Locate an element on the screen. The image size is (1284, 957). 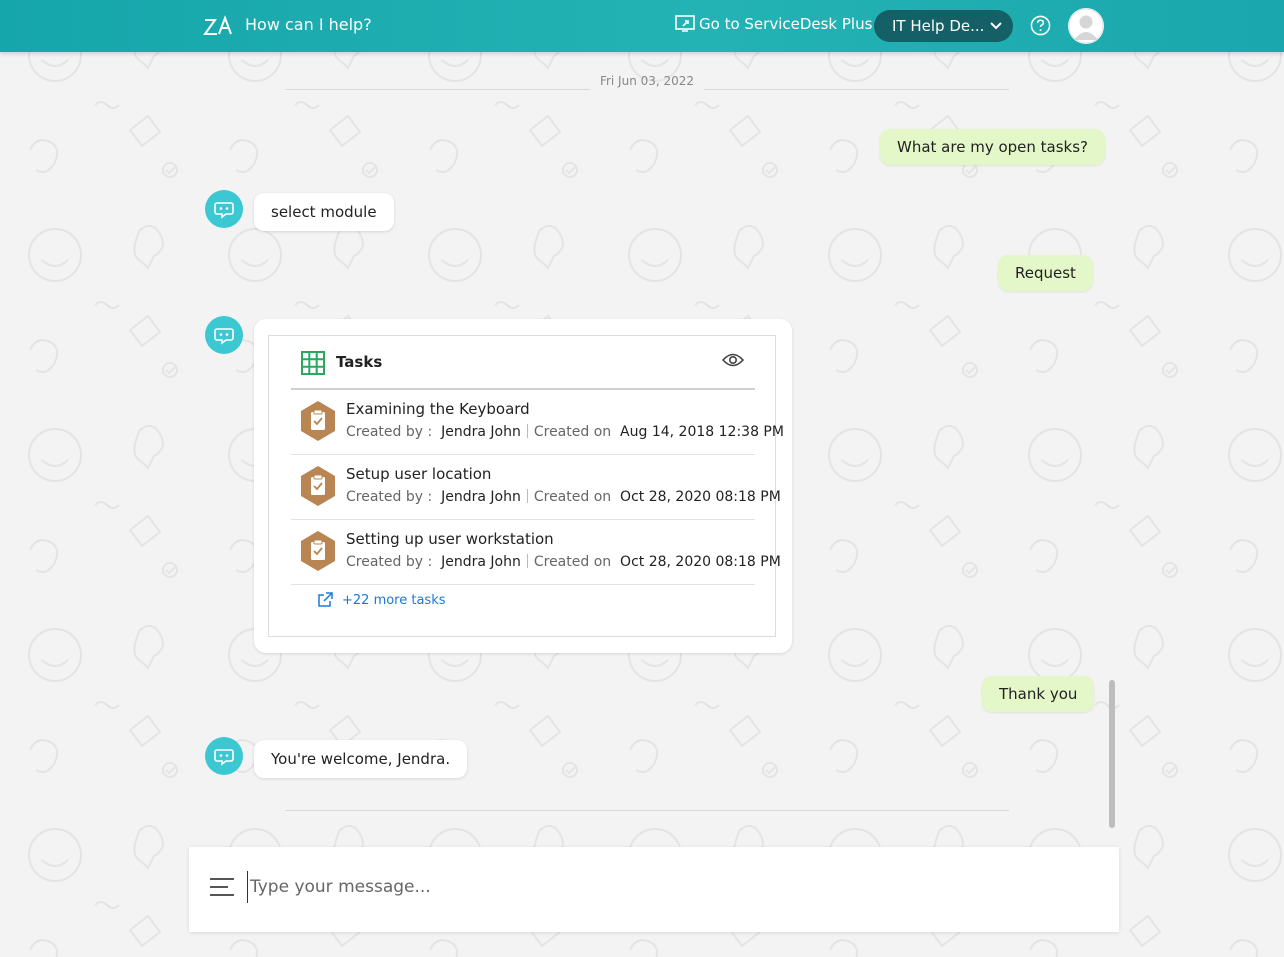
go-to-servicedesk-link: Go to ServiceDesk Plus is located at coordinates (773, 24).